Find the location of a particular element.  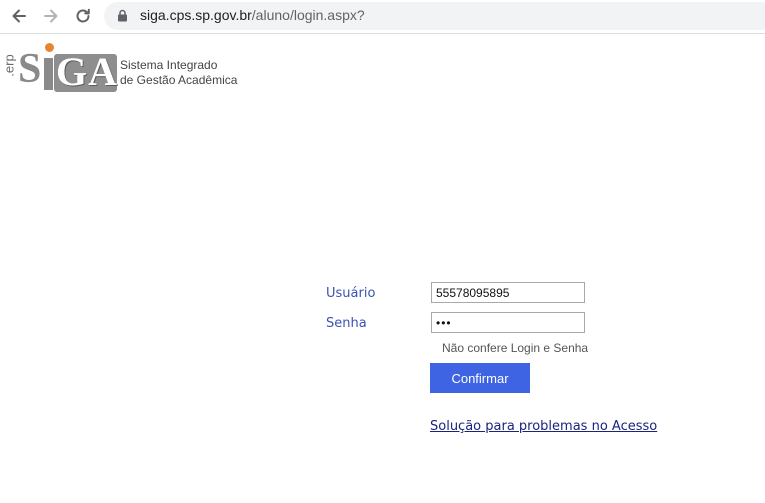

url-text: siga.cps.sp.gov.br/aluno/login.aspx? is located at coordinates (252, 15).